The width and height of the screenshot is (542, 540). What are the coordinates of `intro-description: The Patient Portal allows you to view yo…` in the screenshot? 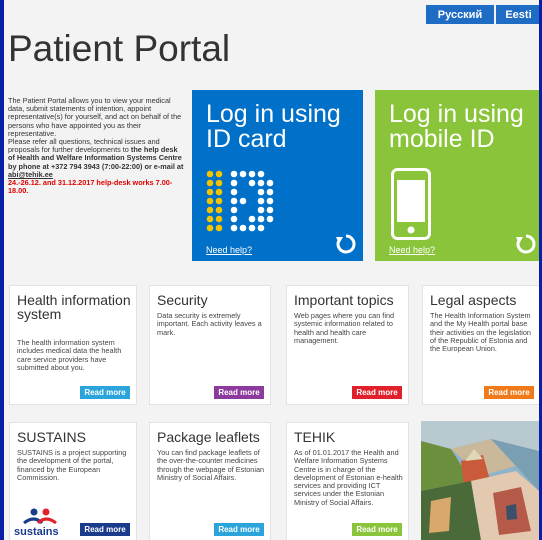 It's located at (95, 117).